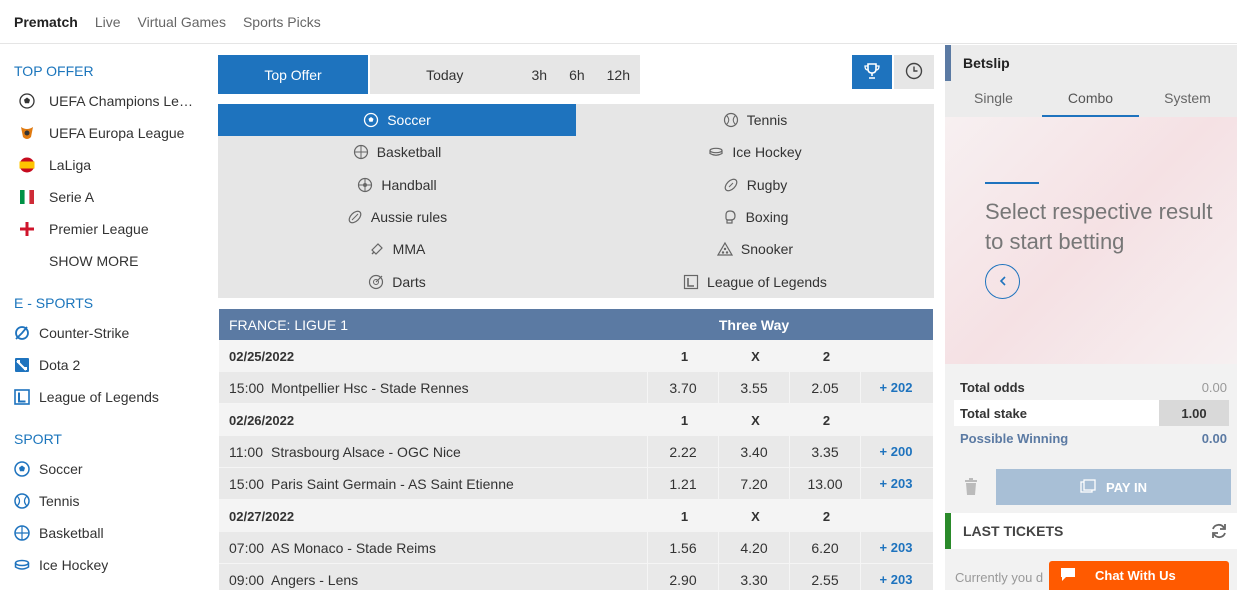  What do you see at coordinates (1094, 387) in the screenshot?
I see `total-odds-row: Total odds 0.00` at bounding box center [1094, 387].